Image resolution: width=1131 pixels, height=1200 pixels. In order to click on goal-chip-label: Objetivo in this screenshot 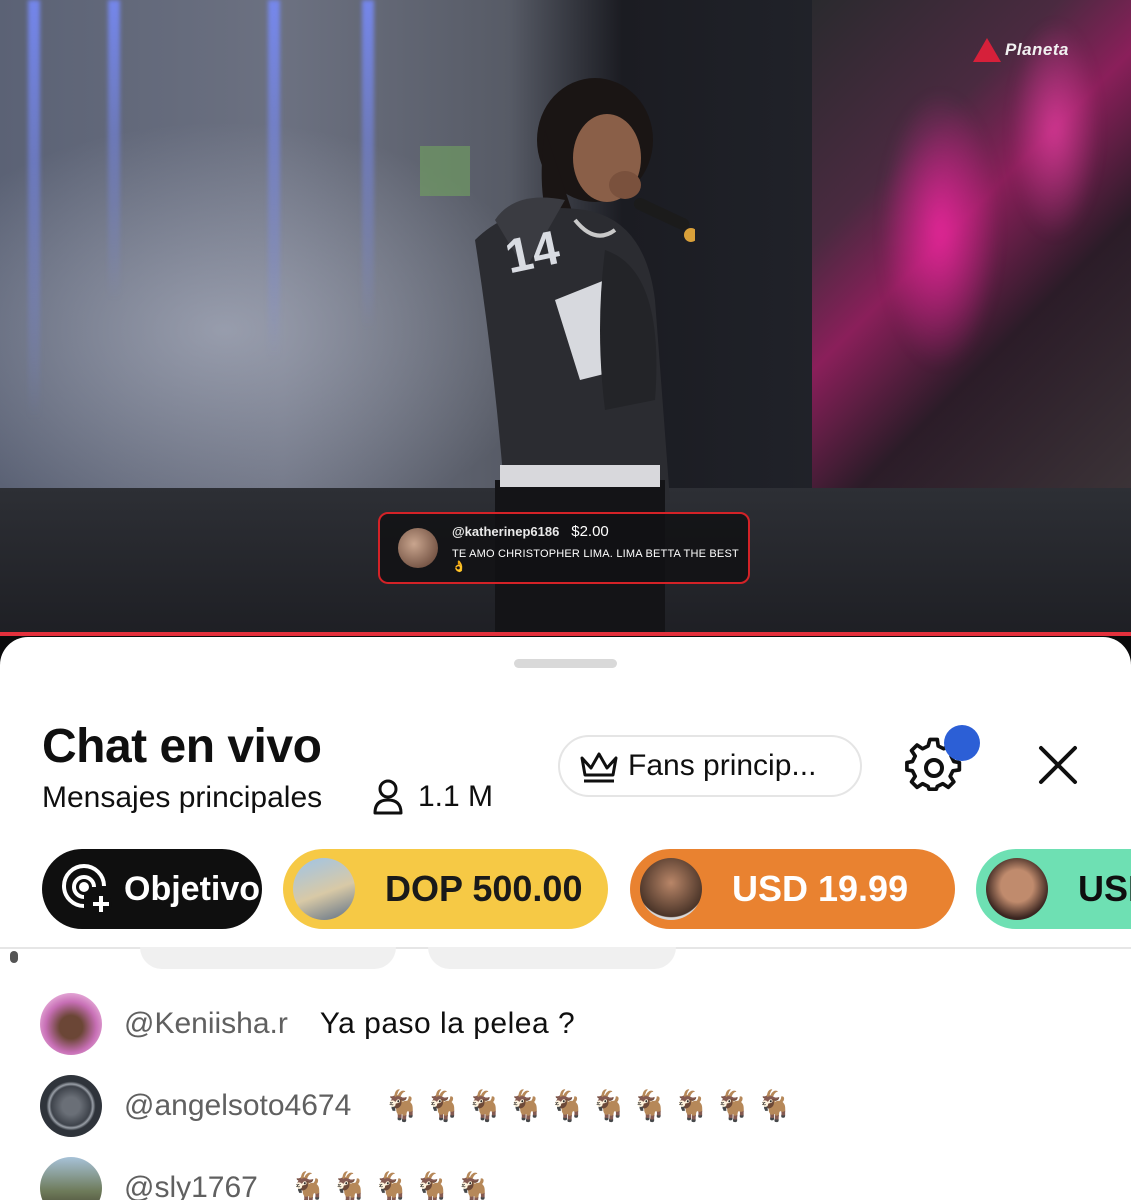, I will do `click(192, 888)`.